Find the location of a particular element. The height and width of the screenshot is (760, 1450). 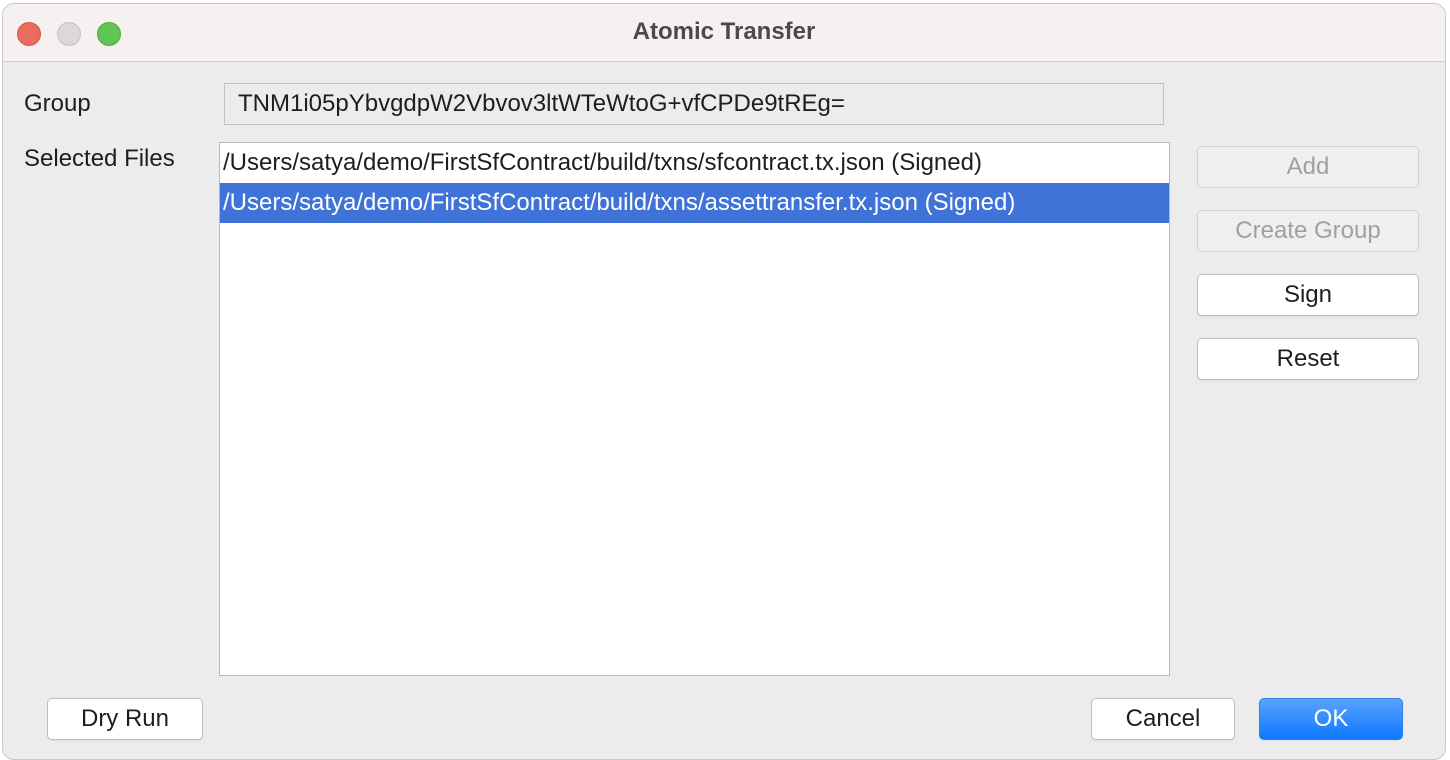

sign-button: Sign is located at coordinates (1308, 295).